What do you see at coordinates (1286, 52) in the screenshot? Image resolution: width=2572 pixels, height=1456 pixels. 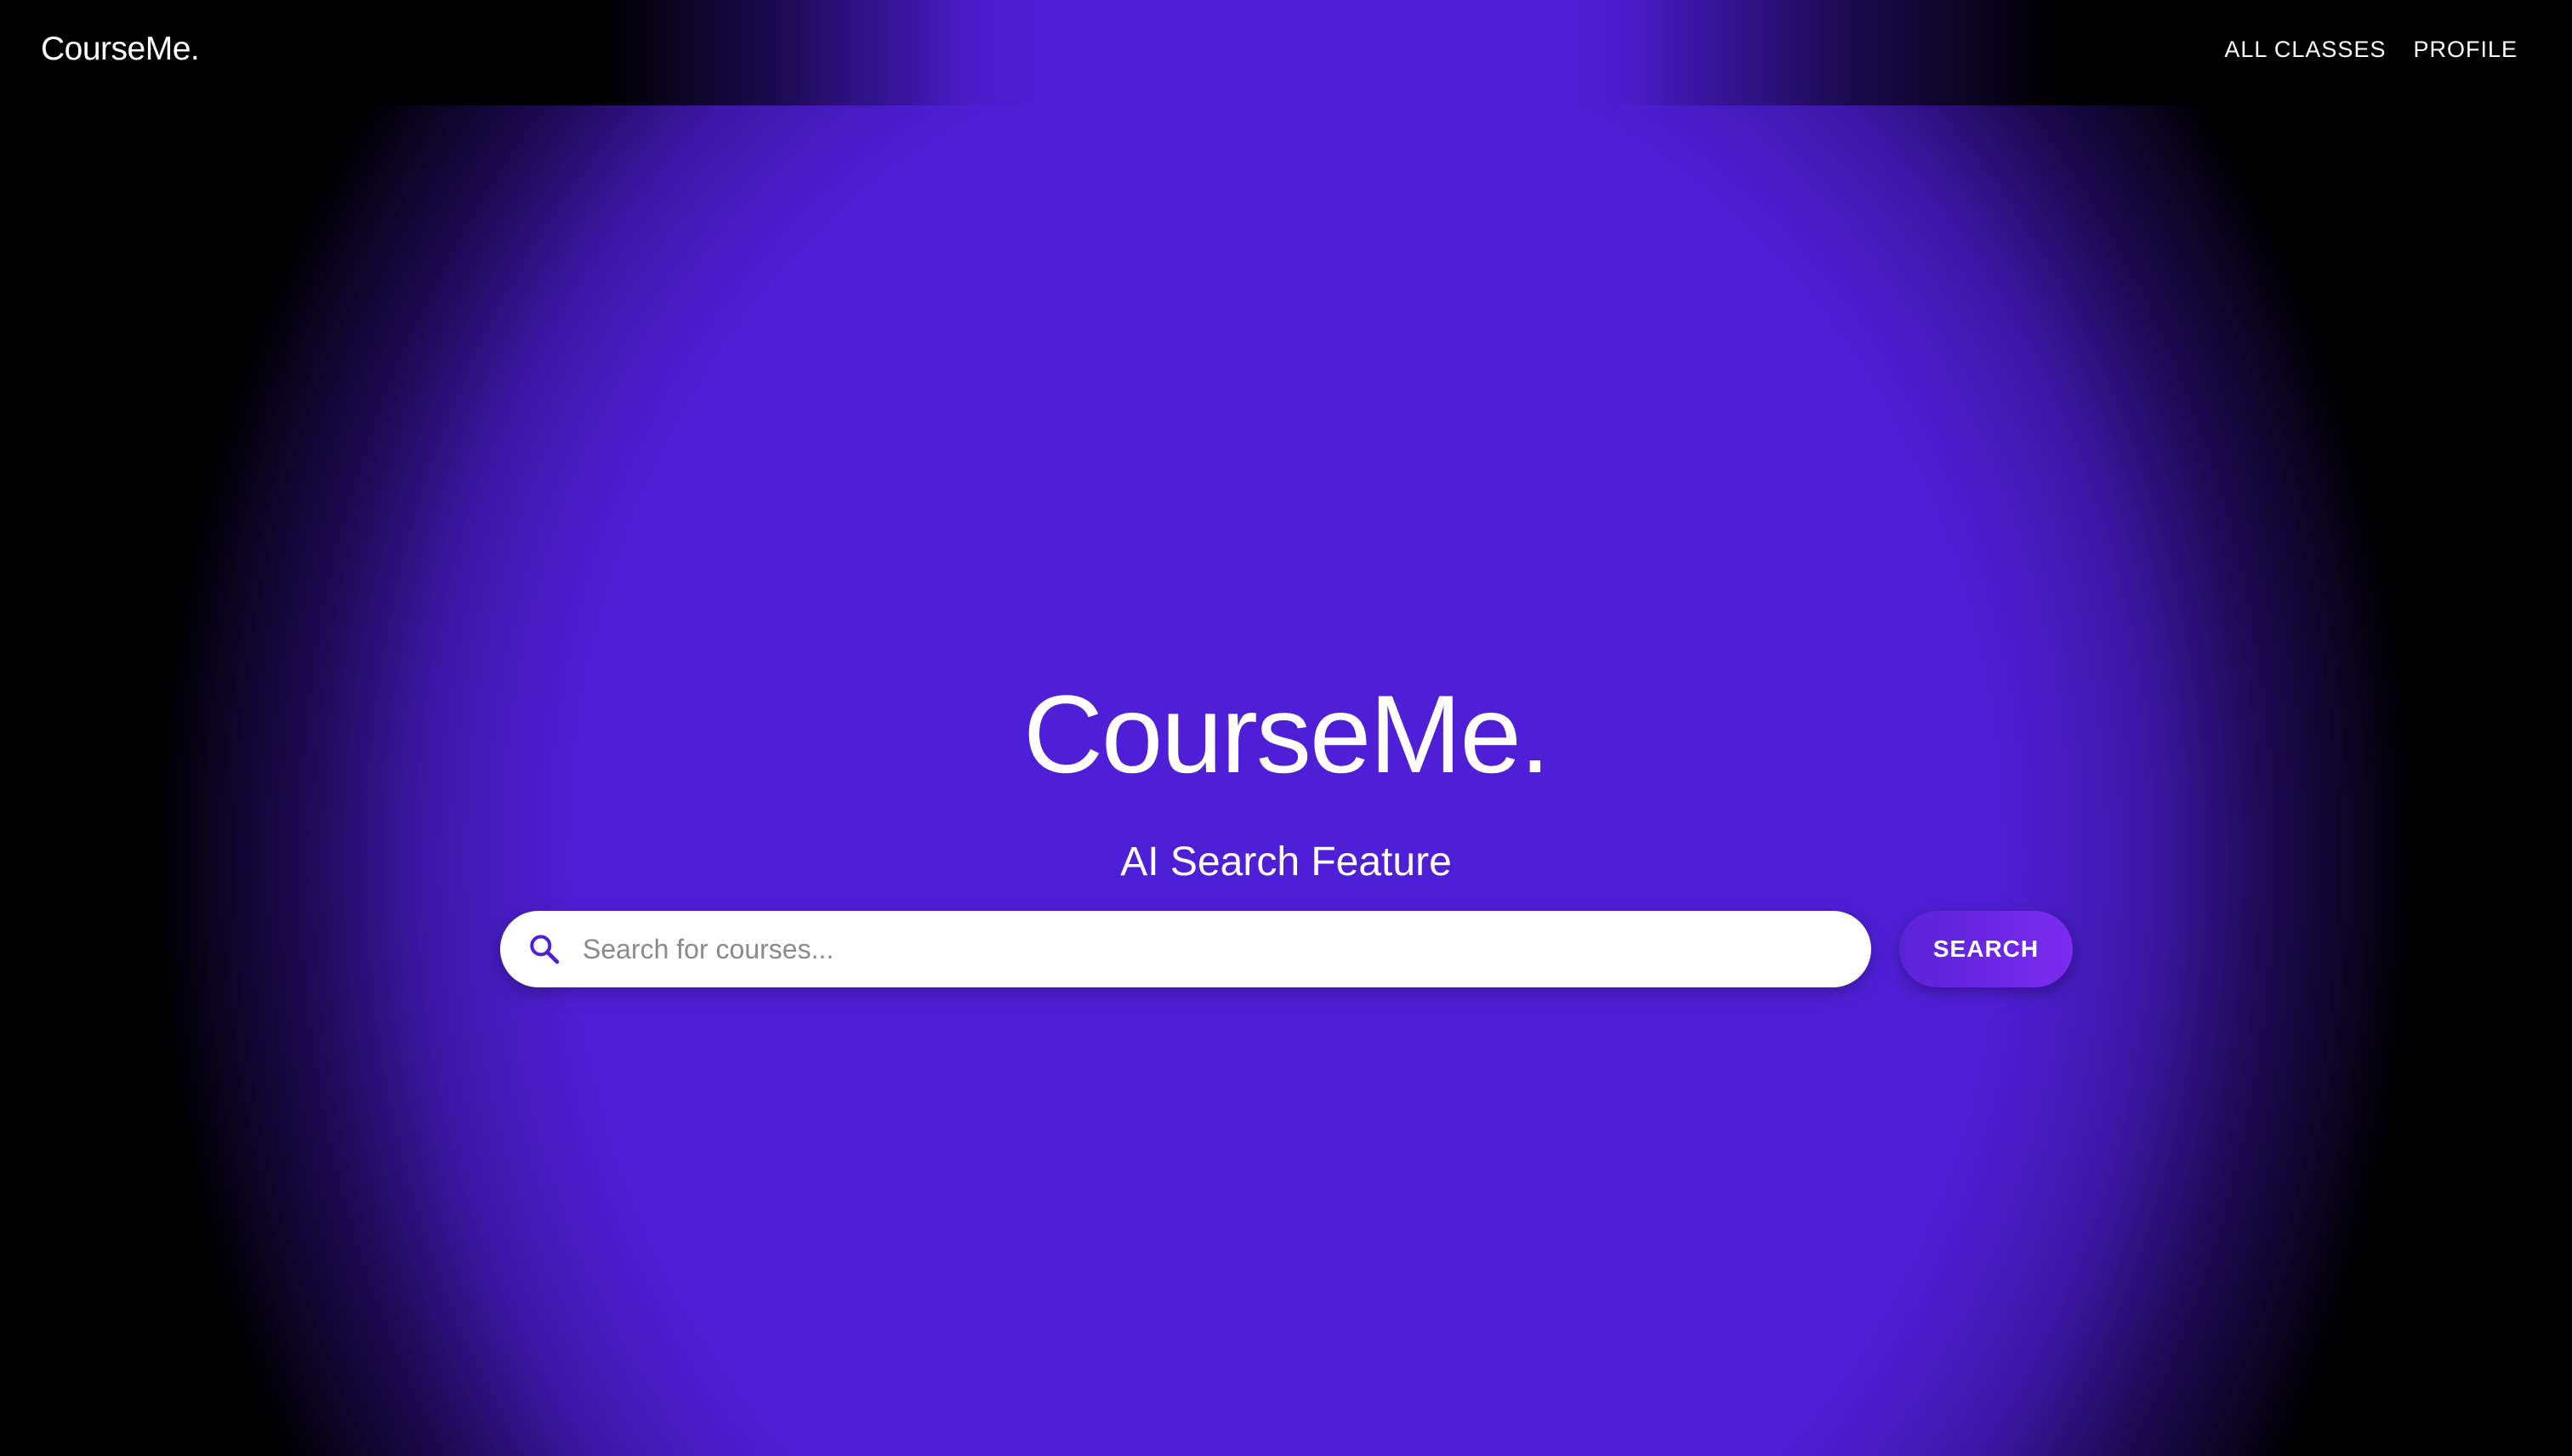 I see `top-header: CourseMe. ALL CLASSES PROFILE` at bounding box center [1286, 52].